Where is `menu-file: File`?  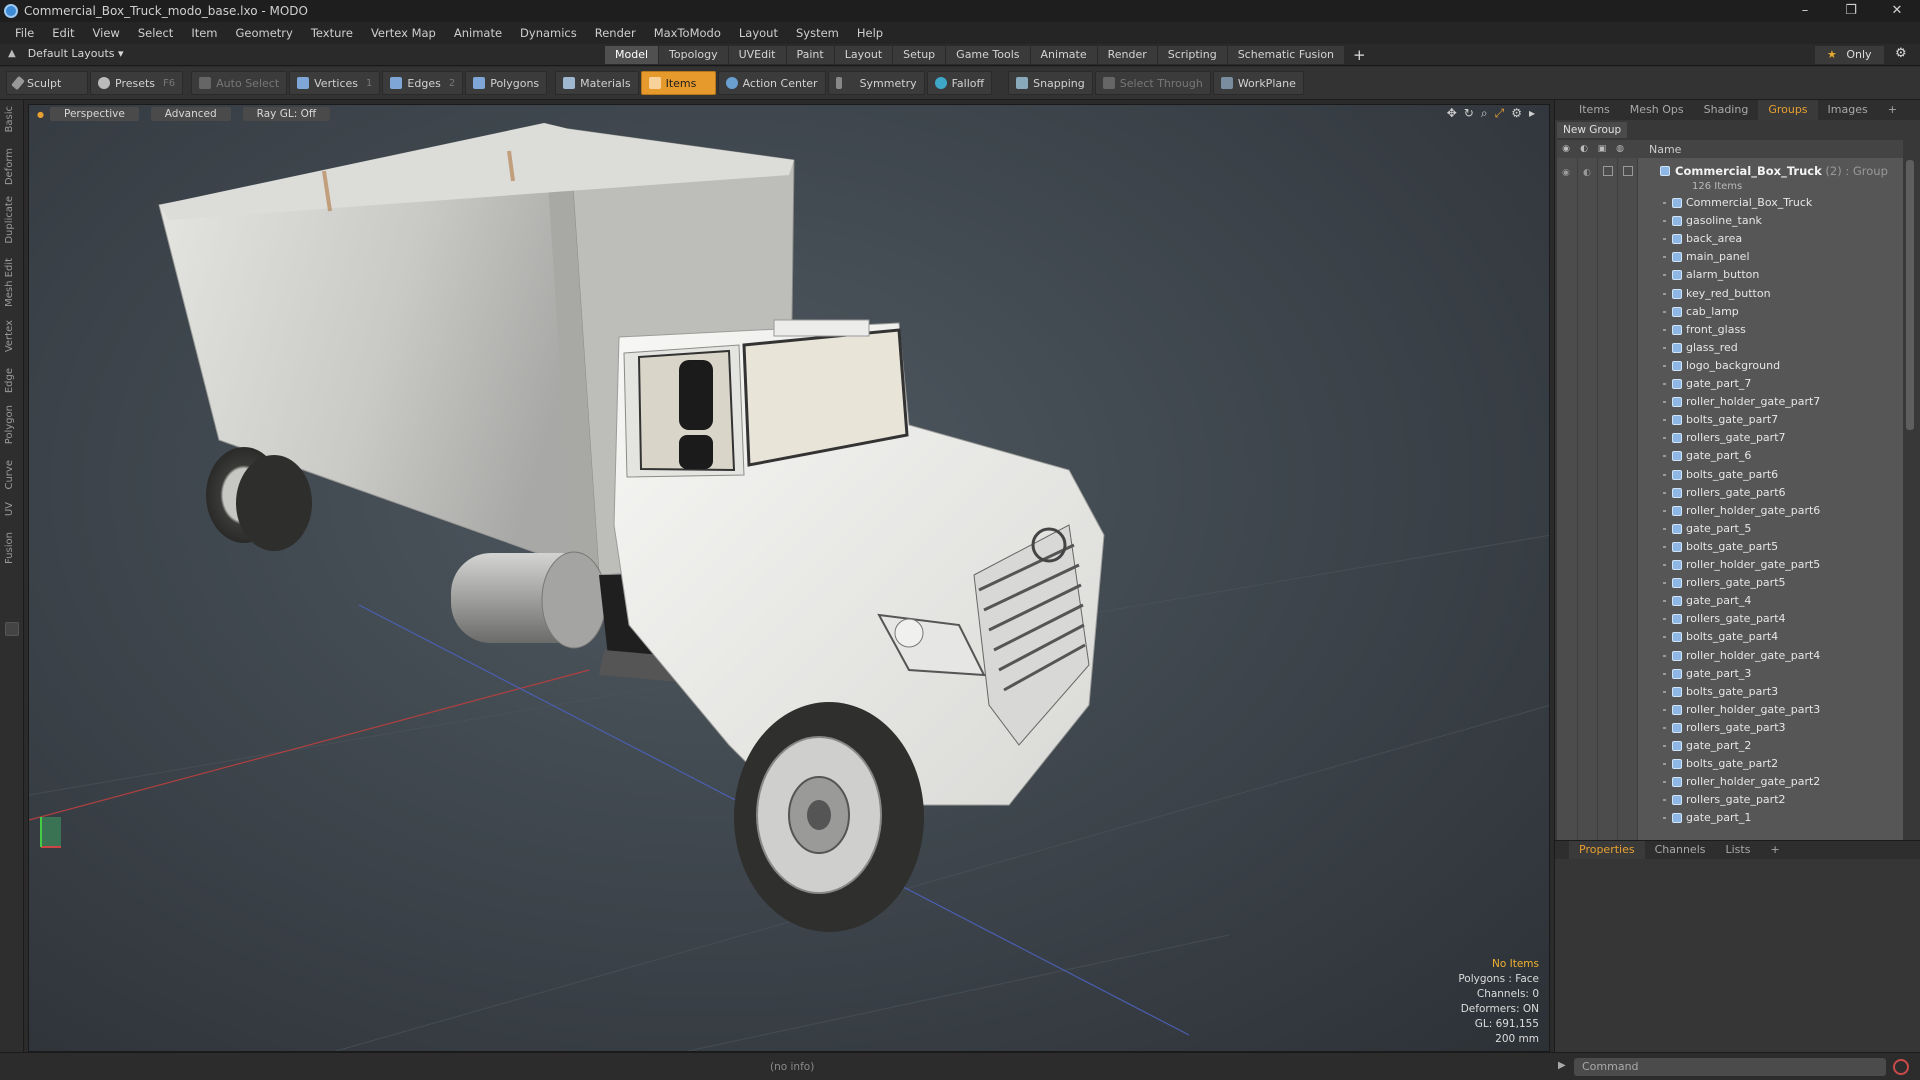 menu-file: File is located at coordinates (24, 33).